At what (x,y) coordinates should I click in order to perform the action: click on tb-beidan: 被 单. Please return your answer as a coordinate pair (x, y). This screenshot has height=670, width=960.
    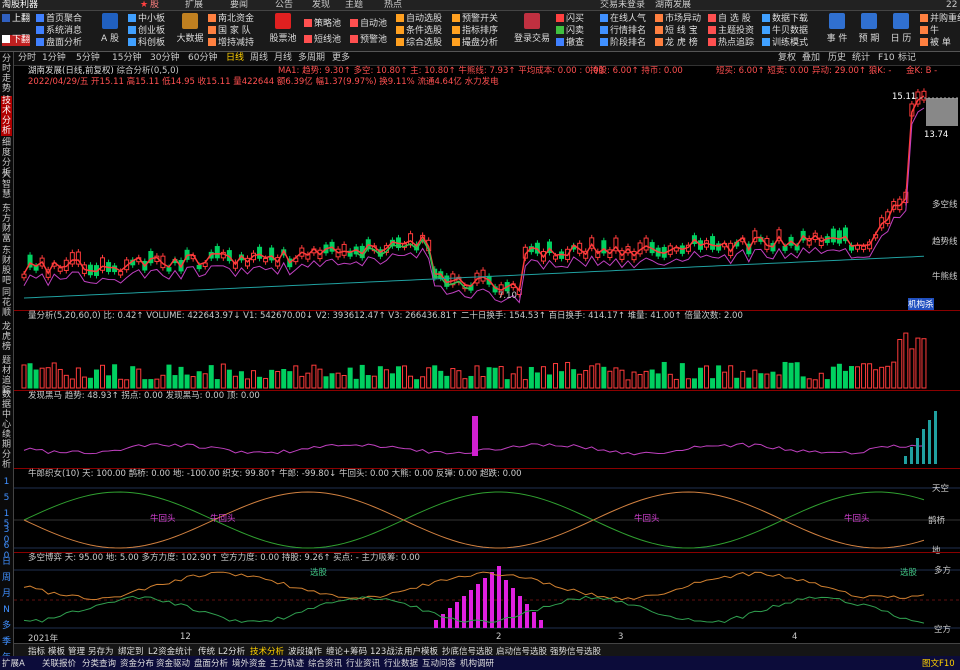
    Looking at the image, I should click on (935, 43).